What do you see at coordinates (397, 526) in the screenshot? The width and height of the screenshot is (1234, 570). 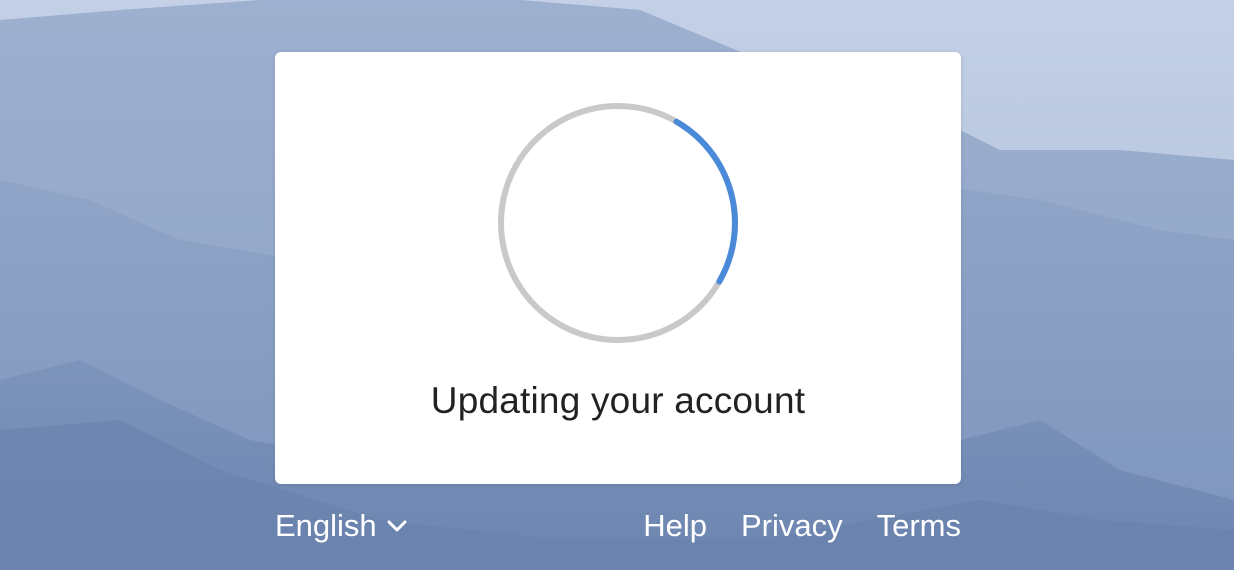 I see `chevron-down-icon` at bounding box center [397, 526].